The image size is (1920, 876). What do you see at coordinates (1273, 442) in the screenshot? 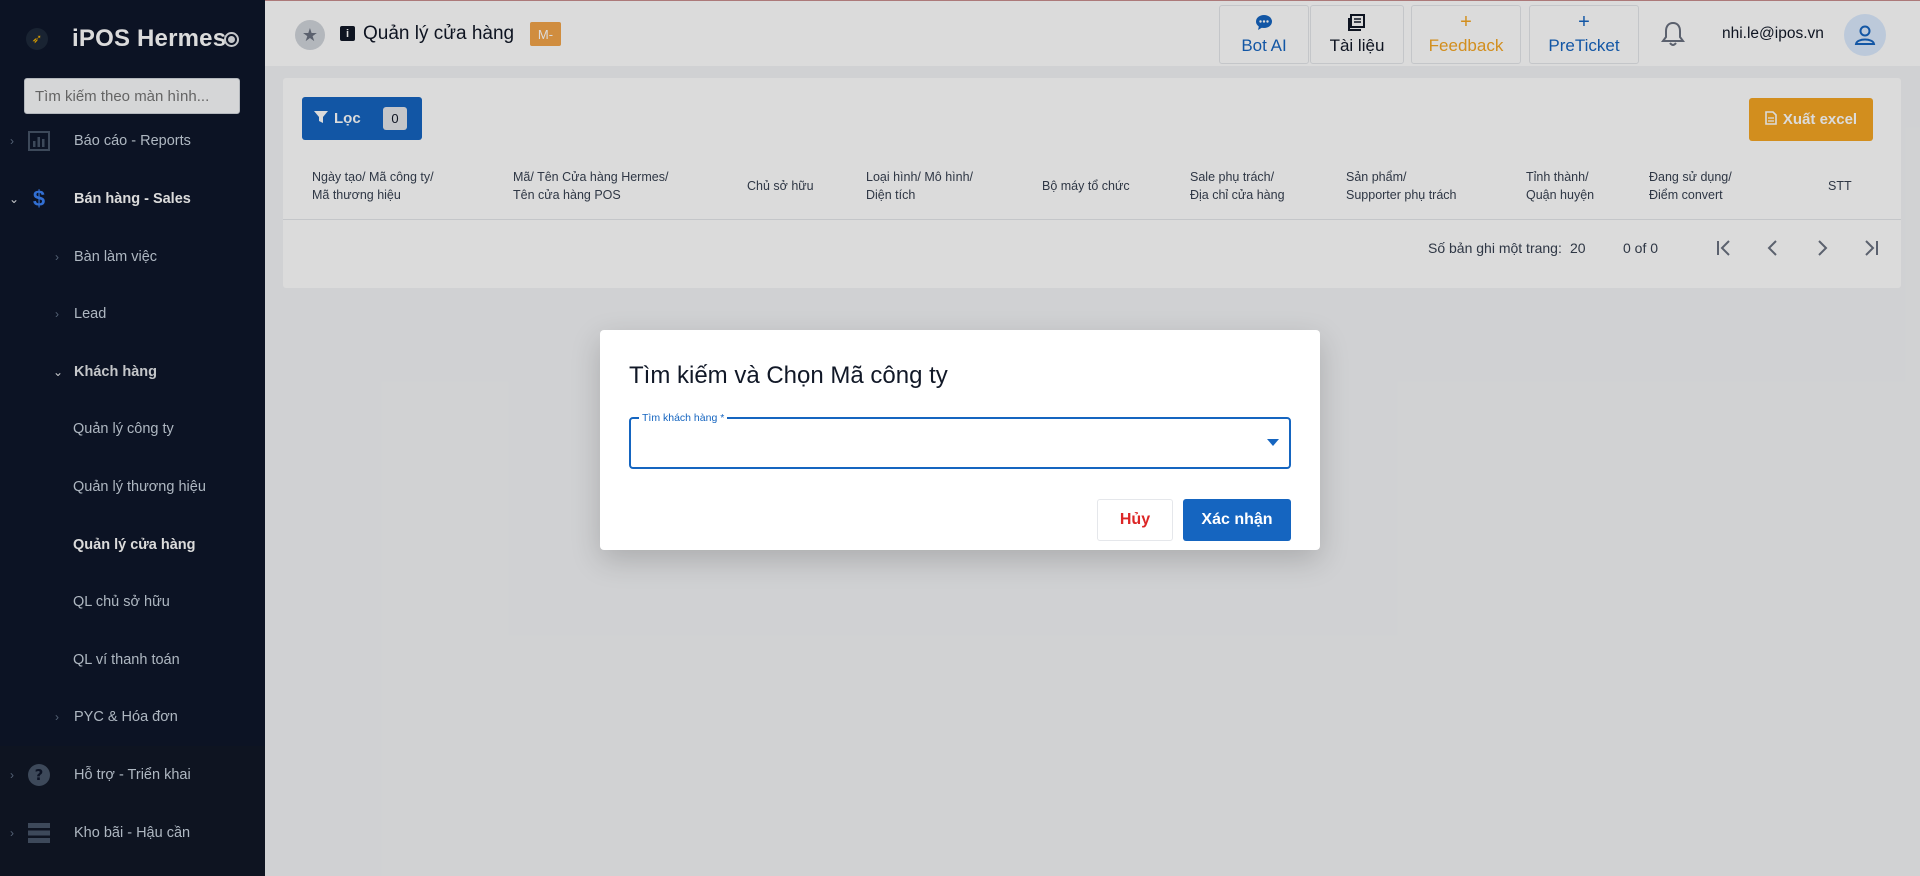
I see `dropdown-arrow-icon` at bounding box center [1273, 442].